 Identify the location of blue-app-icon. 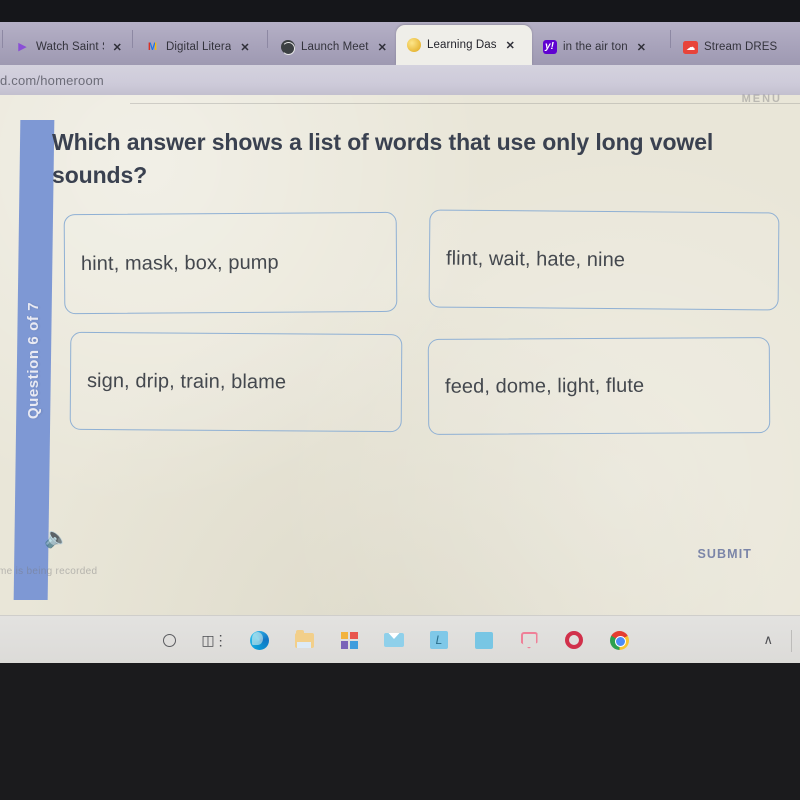
(484, 640).